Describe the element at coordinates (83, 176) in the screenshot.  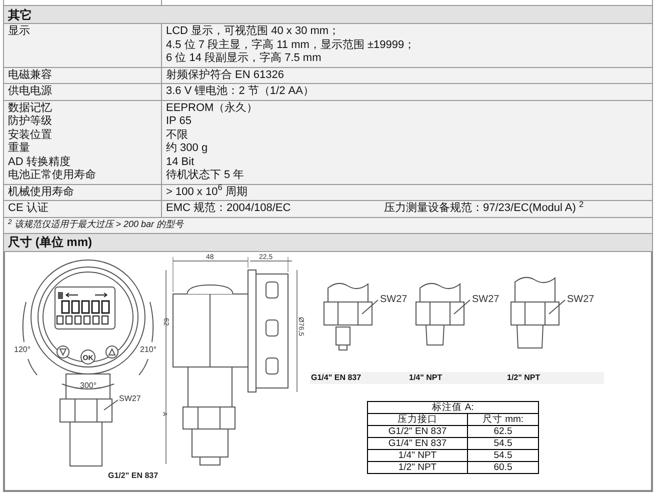
I see `spec-label: 电池正常使用寿命` at that location.